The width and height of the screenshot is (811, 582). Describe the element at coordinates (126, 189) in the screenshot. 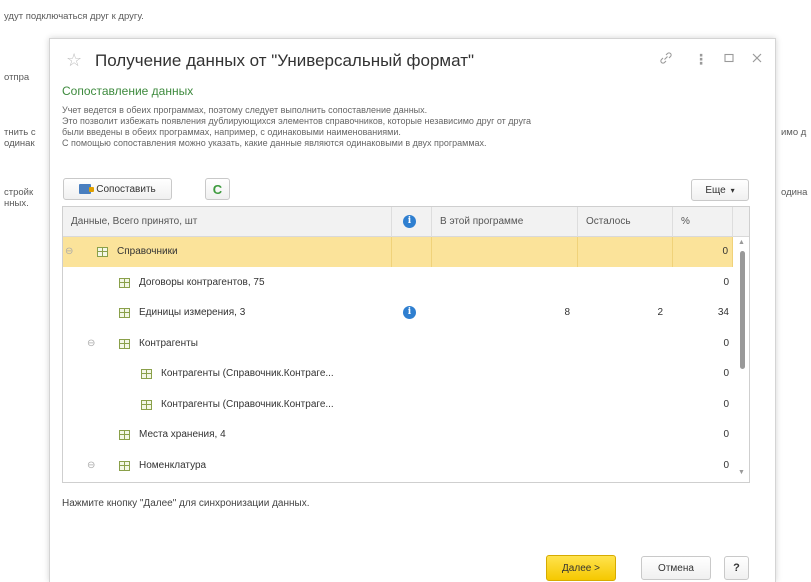

I see `match-button-label: Сопоставить` at that location.